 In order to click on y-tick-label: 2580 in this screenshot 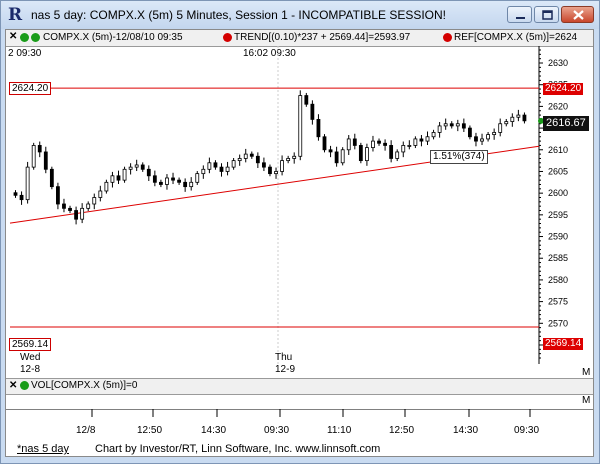, I will do `click(558, 280)`.